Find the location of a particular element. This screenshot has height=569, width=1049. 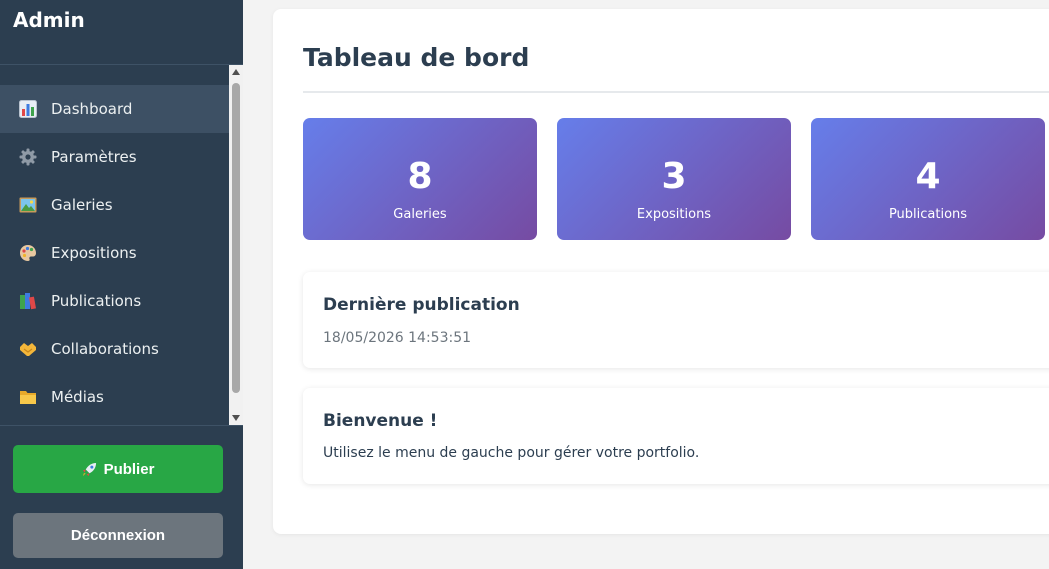

last-publication-date: 18/05/2026 14:53:51 is located at coordinates (397, 338).